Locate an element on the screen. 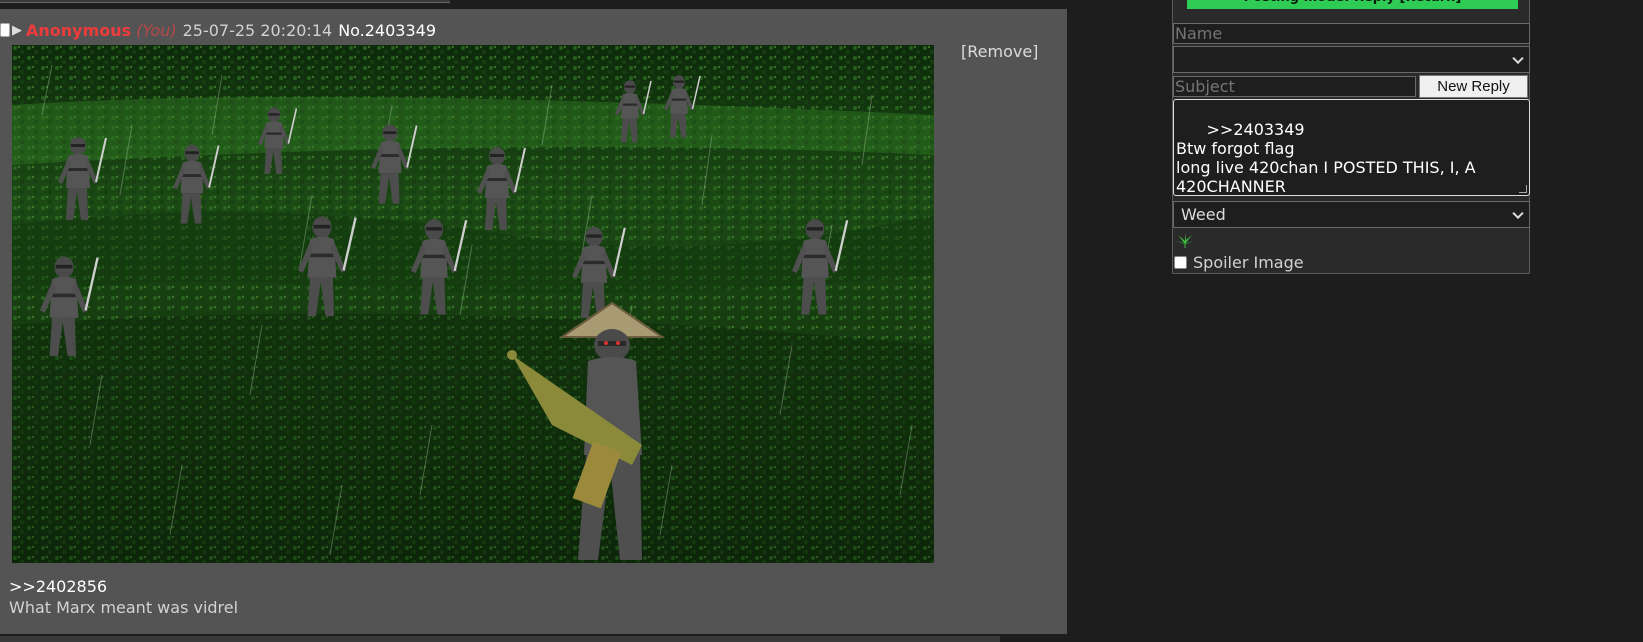 This screenshot has height=642, width=1643. name-input is located at coordinates (1351, 33).